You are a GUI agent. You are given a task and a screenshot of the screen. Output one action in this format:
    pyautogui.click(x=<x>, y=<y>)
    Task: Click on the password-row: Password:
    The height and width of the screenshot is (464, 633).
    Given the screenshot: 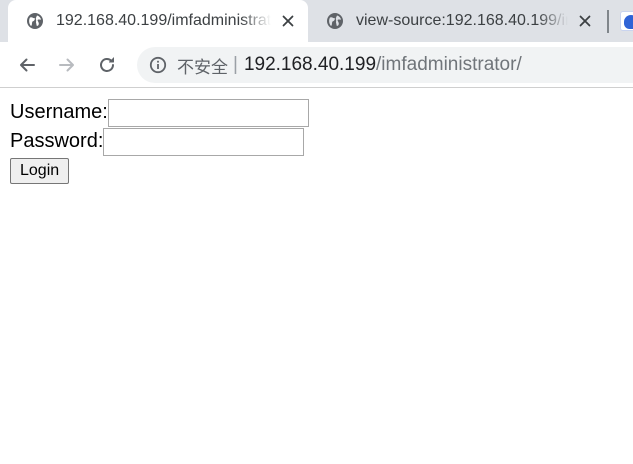 What is the action you would take?
    pyautogui.click(x=310, y=141)
    